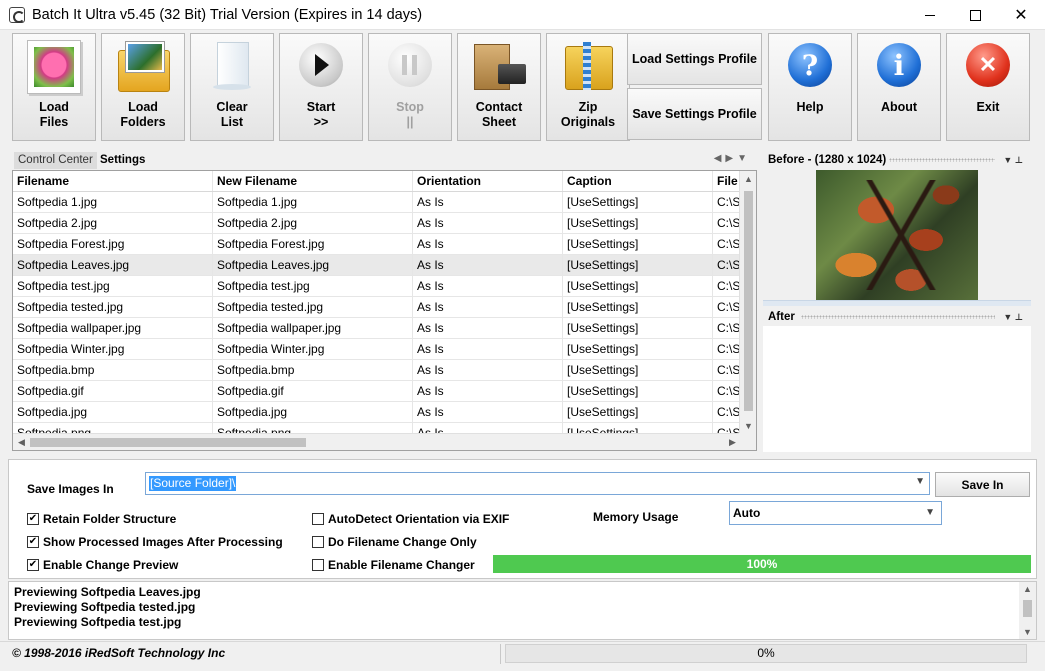 The width and height of the screenshot is (1045, 671). Describe the element at coordinates (537, 483) in the screenshot. I see `save-path-combobox: [Source Folder]\ ▼` at that location.